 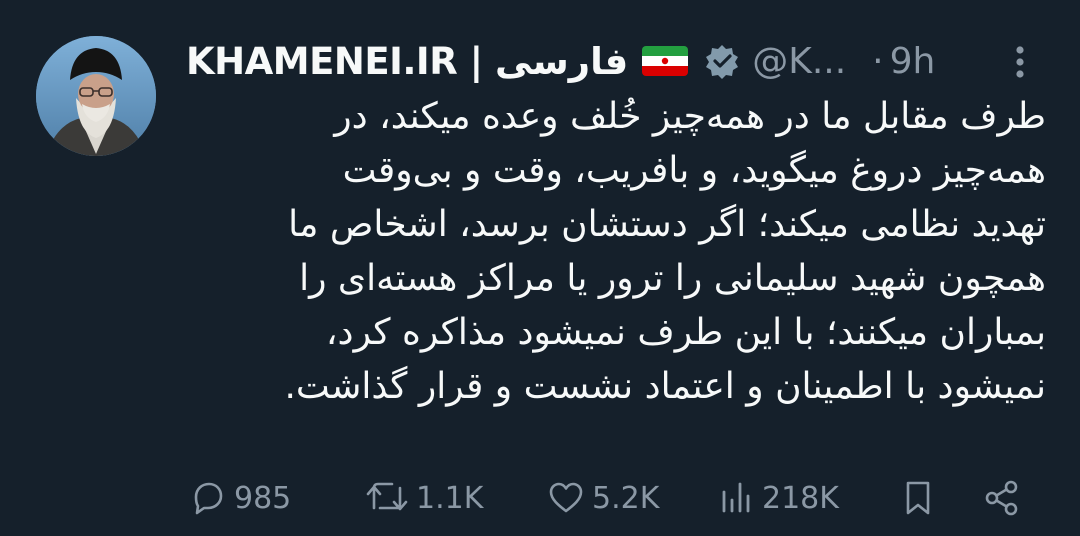 I want to click on action-bar: 985 1.1K 5.2K 218K, so click(x=616, y=498).